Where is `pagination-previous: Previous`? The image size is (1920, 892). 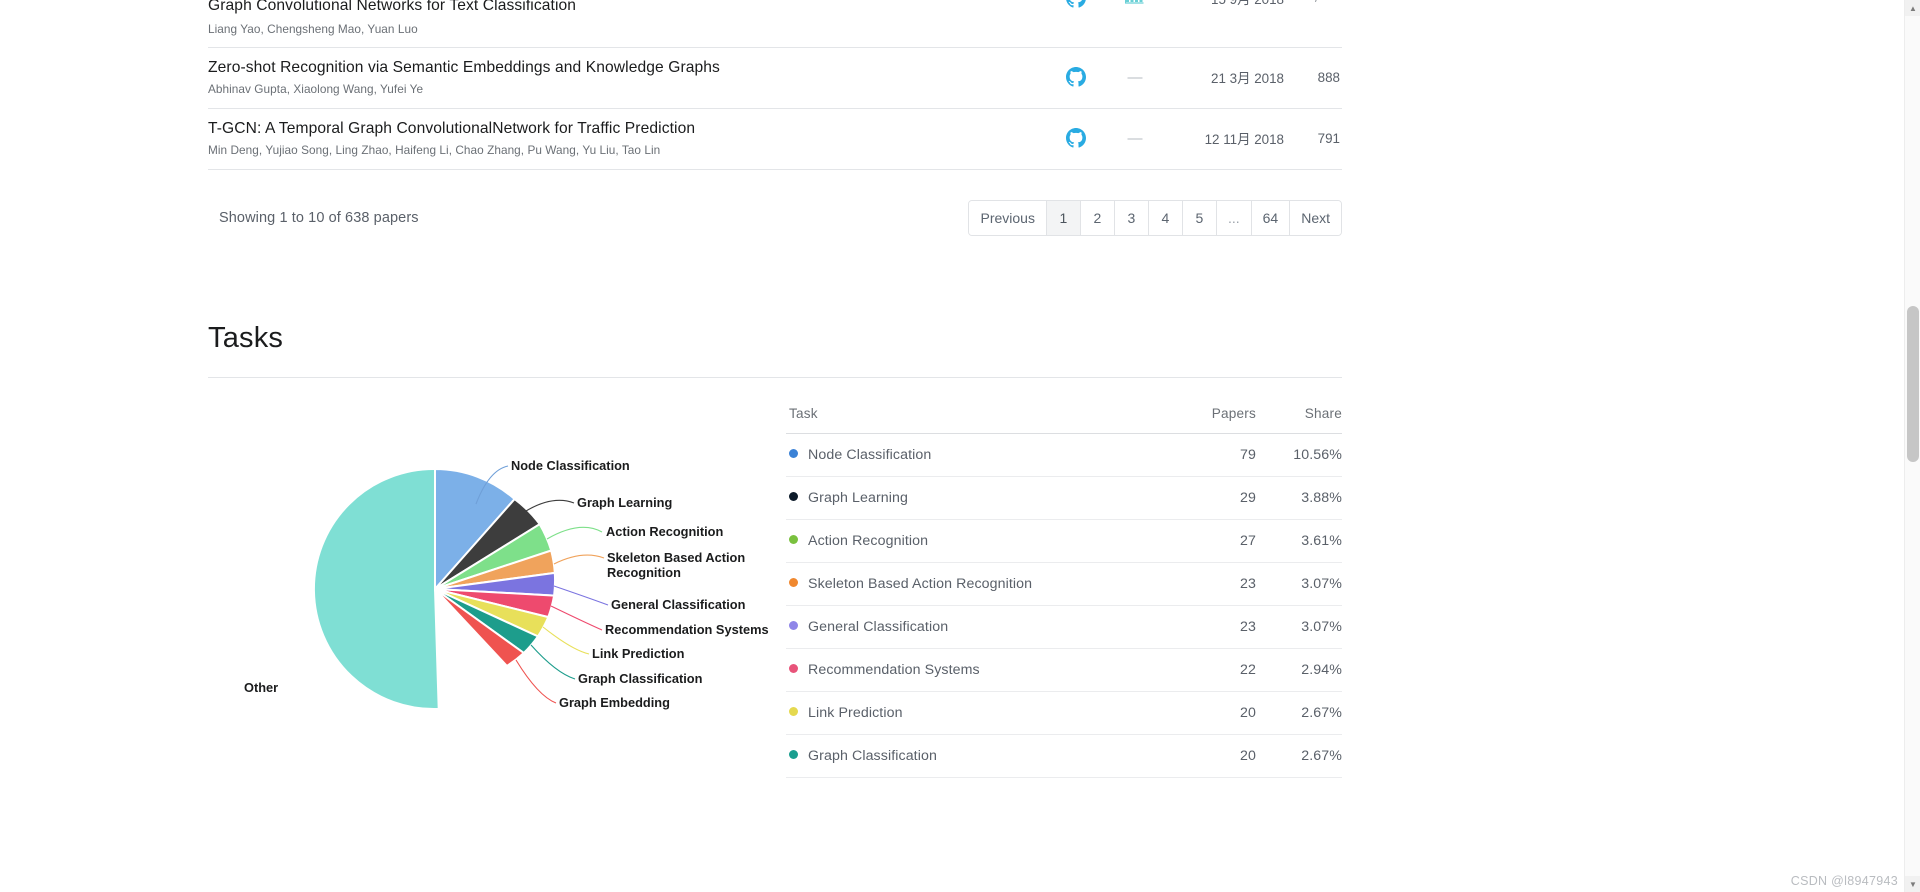 pagination-previous: Previous is located at coordinates (1008, 218).